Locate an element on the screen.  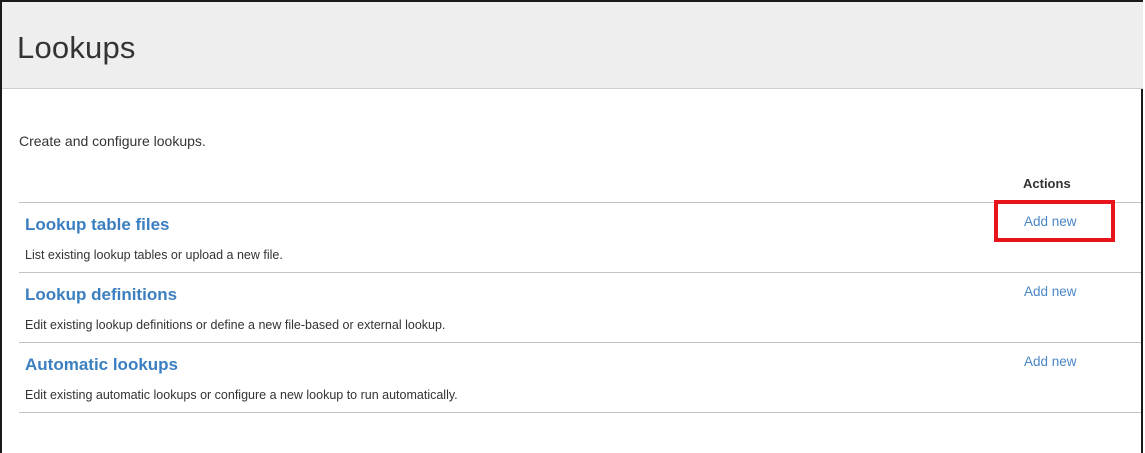
automatic-lookups-link: Automatic lookups is located at coordinates (101, 365).